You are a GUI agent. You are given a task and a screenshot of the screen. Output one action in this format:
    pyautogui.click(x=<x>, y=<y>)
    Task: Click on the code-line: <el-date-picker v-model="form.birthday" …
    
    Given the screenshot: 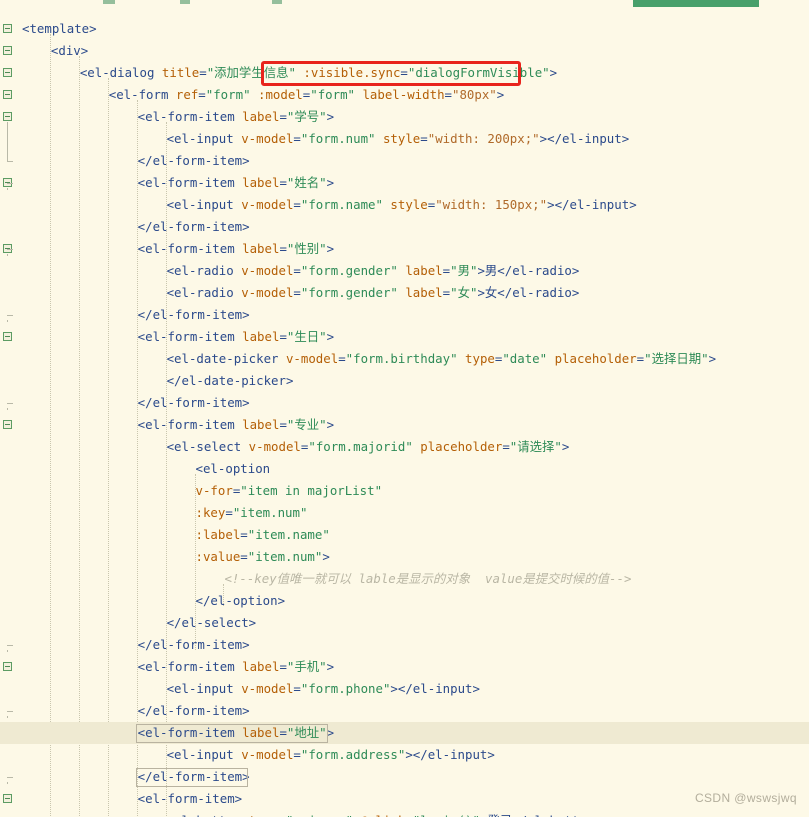 What is the action you would take?
    pyautogui.click(x=441, y=359)
    